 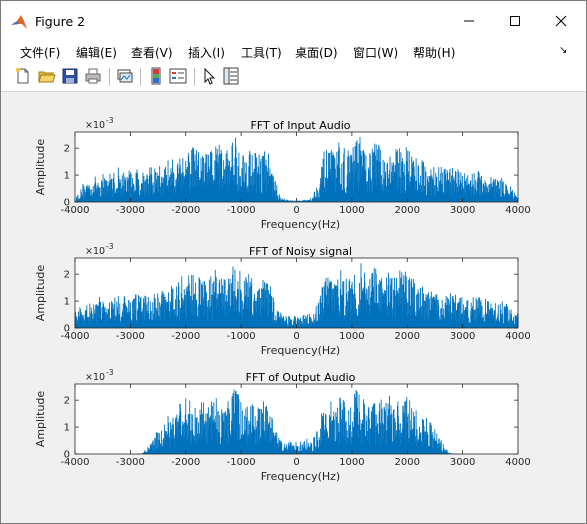 I want to click on minimize-button, so click(x=469, y=21).